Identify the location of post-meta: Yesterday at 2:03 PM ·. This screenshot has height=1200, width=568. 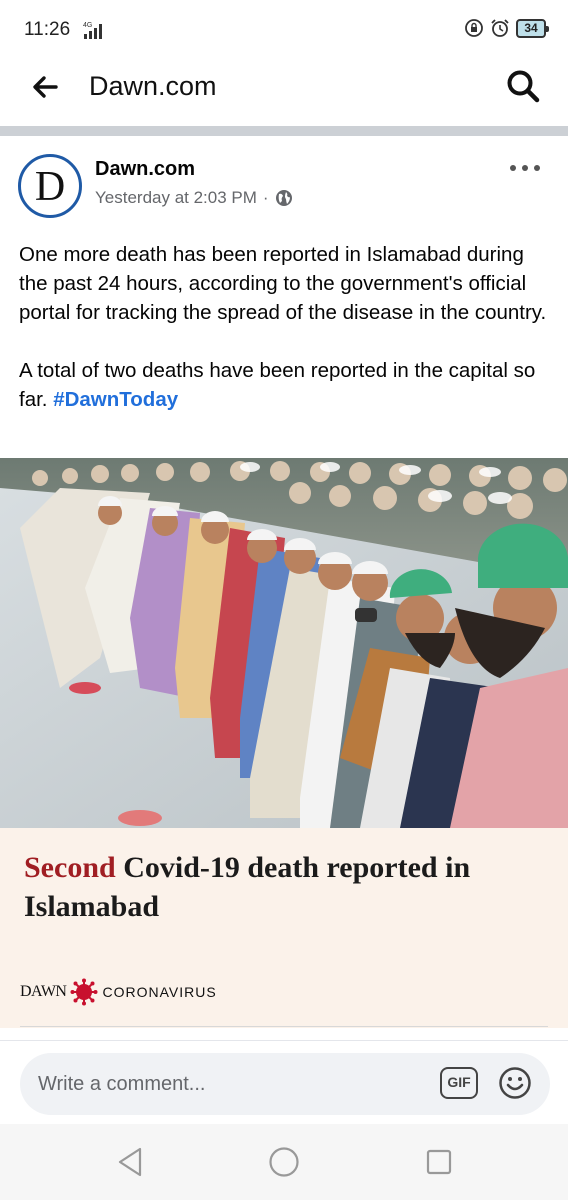
(194, 198).